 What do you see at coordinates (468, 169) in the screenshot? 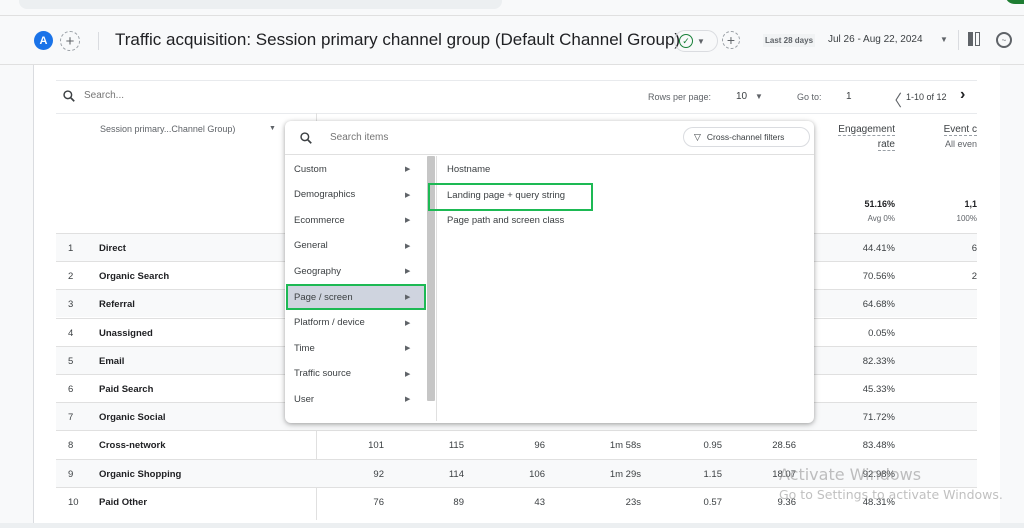
I see `dimension-item: Hostname` at bounding box center [468, 169].